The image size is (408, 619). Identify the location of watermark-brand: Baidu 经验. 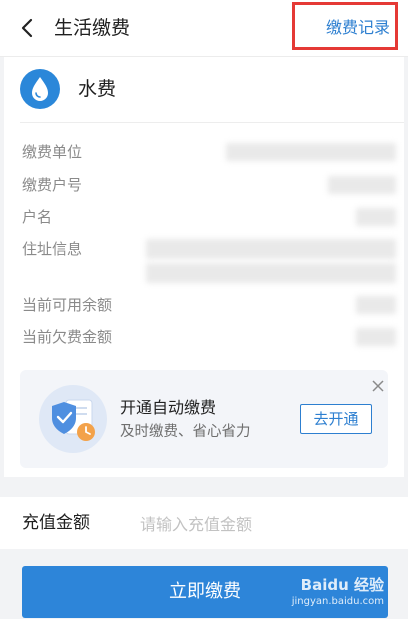
(342, 585).